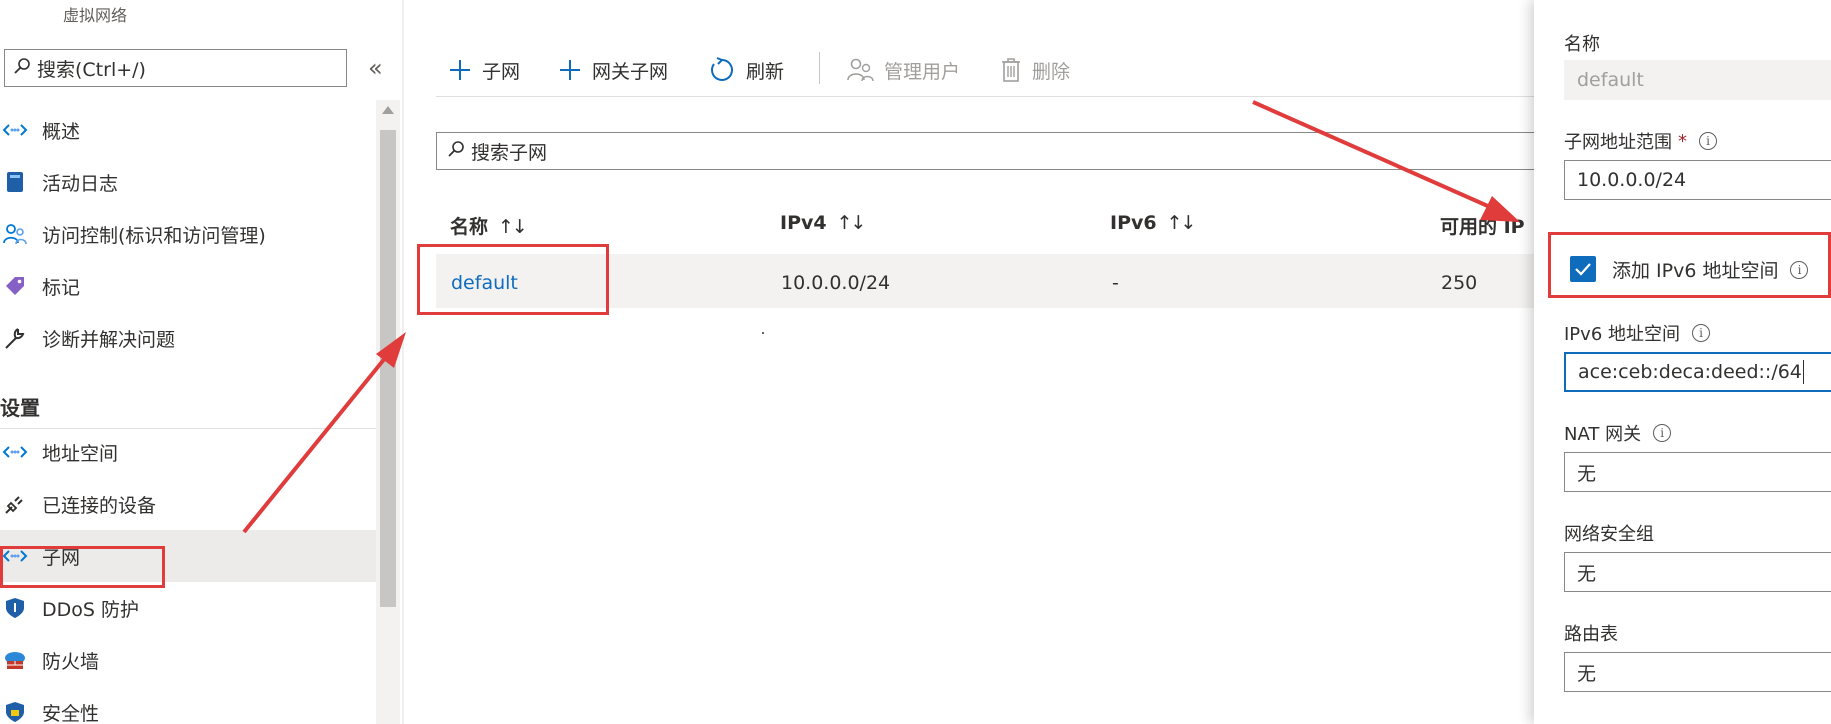 The width and height of the screenshot is (1831, 724). I want to click on arrow-to-default-row, so click(317, 442).